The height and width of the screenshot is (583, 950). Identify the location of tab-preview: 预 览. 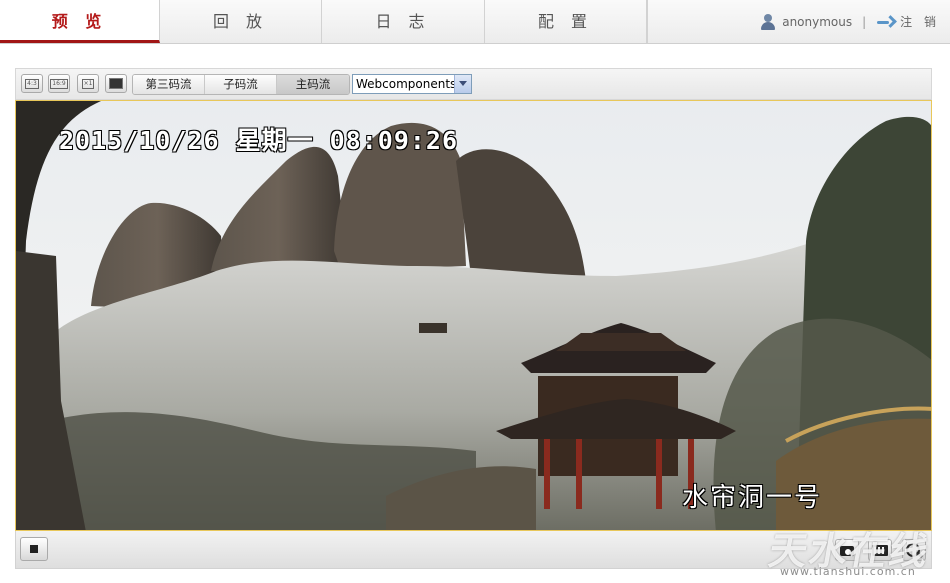
(80, 21).